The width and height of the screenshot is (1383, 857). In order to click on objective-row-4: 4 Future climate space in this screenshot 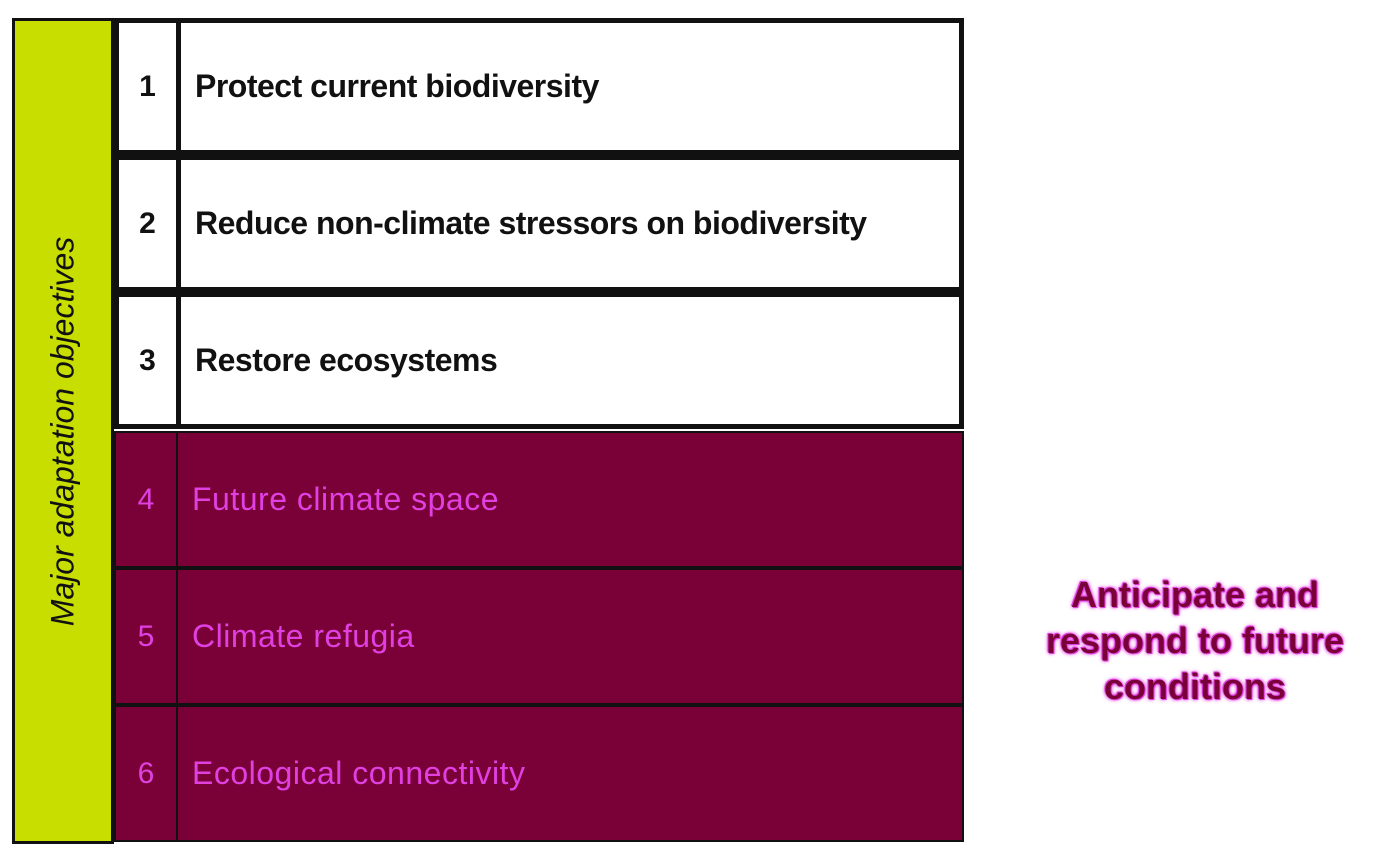, I will do `click(539, 499)`.